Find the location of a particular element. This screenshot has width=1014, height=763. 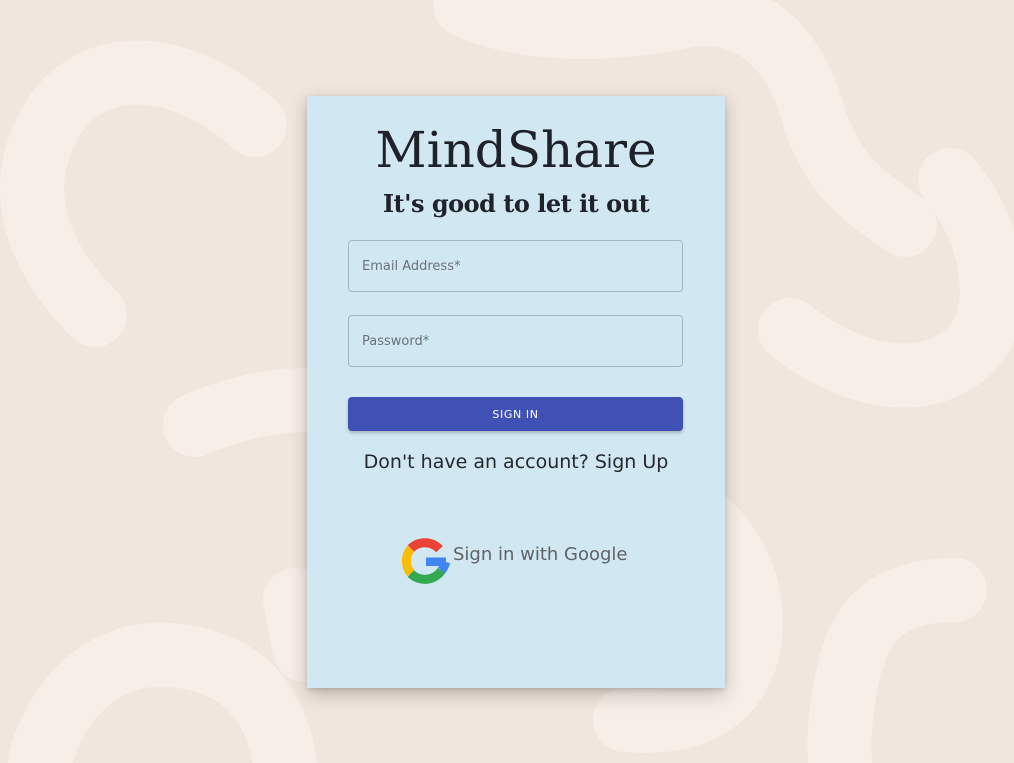

password-field-wrapper is located at coordinates (515, 341).